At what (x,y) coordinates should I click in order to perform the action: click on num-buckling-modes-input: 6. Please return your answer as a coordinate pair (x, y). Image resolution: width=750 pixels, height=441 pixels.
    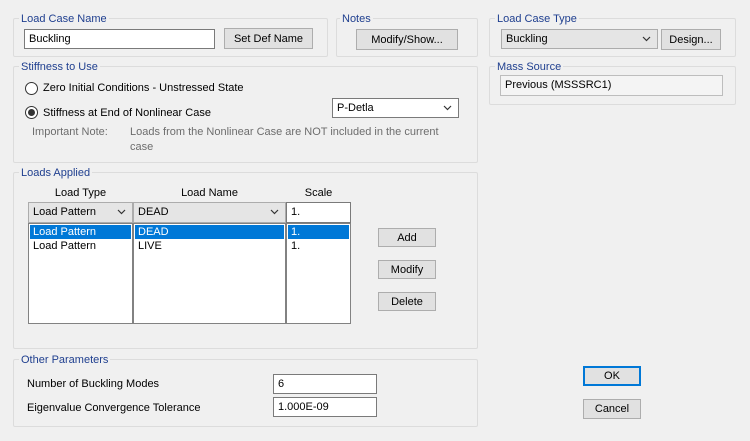
    Looking at the image, I should click on (325, 384).